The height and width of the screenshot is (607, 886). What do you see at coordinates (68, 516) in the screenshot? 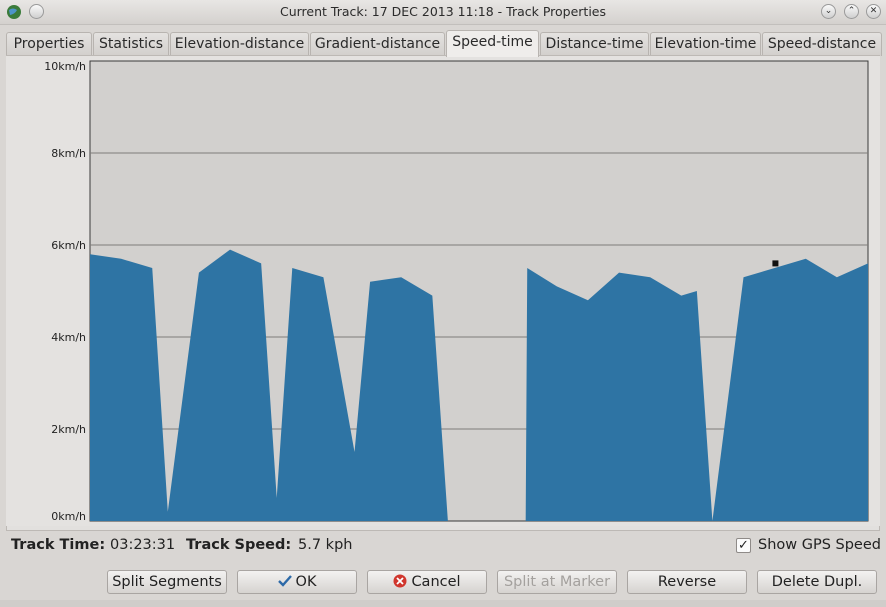
I see `y-tick-label: 0km/h` at bounding box center [68, 516].